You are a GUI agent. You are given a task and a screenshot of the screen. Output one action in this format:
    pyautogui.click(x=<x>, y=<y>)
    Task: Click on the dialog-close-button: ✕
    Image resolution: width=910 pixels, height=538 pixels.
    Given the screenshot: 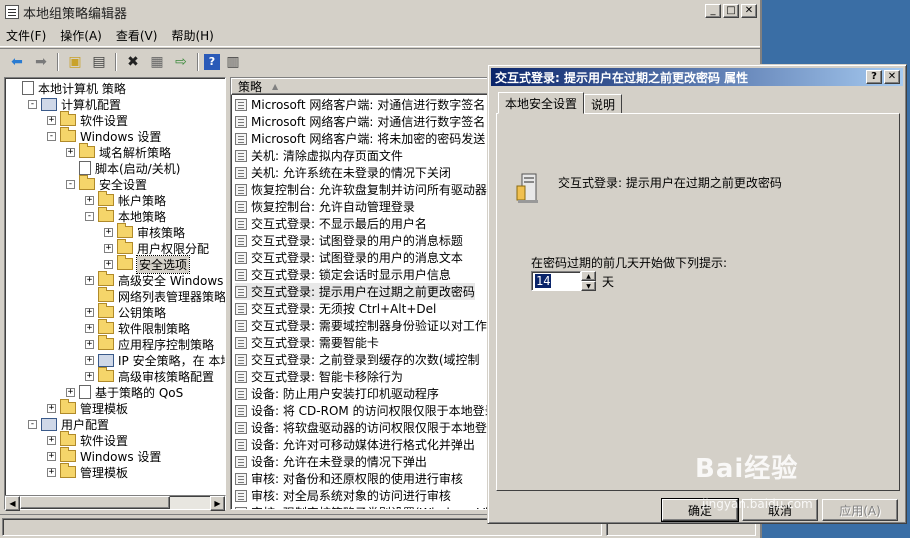 What is the action you would take?
    pyautogui.click(x=892, y=77)
    